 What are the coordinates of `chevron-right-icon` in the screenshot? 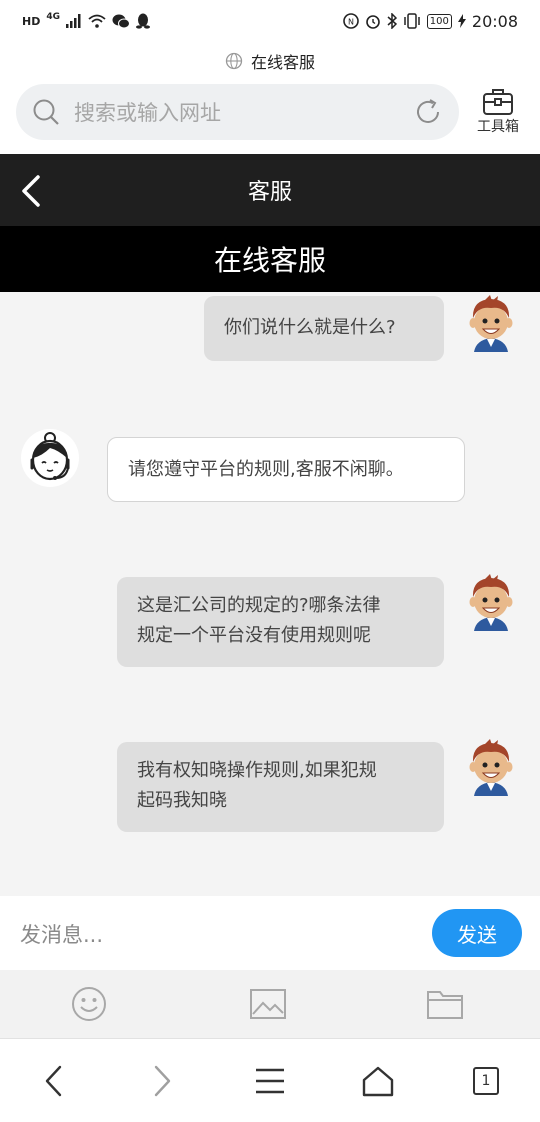 It's located at (162, 1081).